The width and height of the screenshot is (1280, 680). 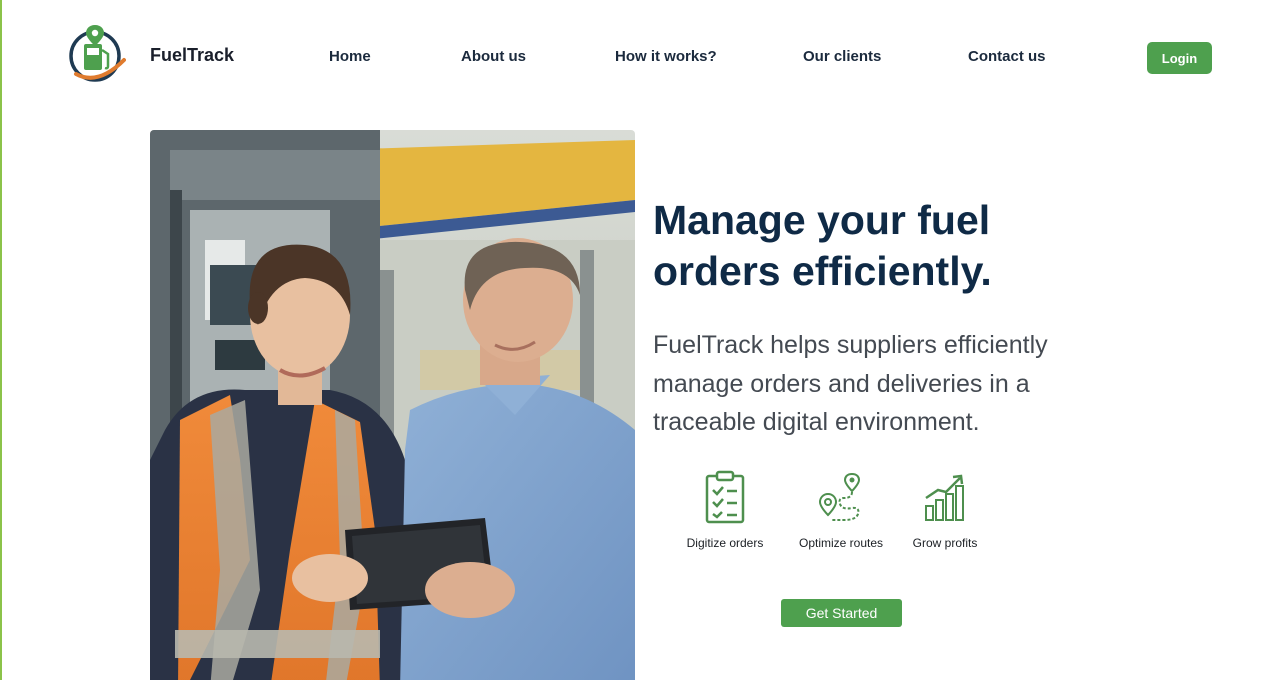 I want to click on brand-name: FuelTrack, so click(x=192, y=55).